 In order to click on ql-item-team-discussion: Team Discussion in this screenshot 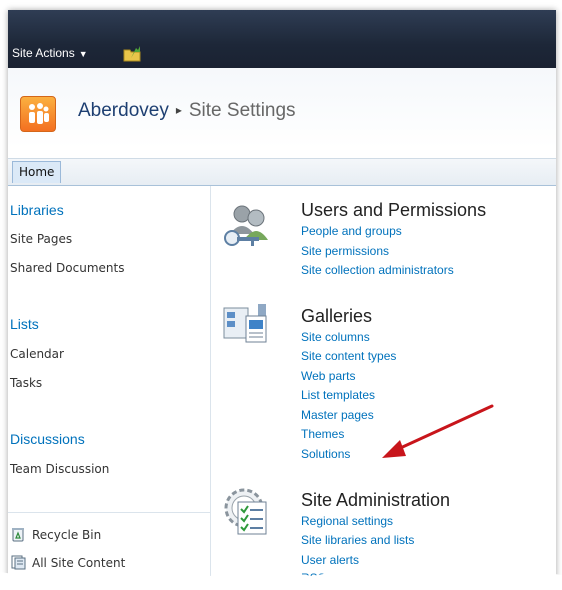, I will do `click(59, 469)`.